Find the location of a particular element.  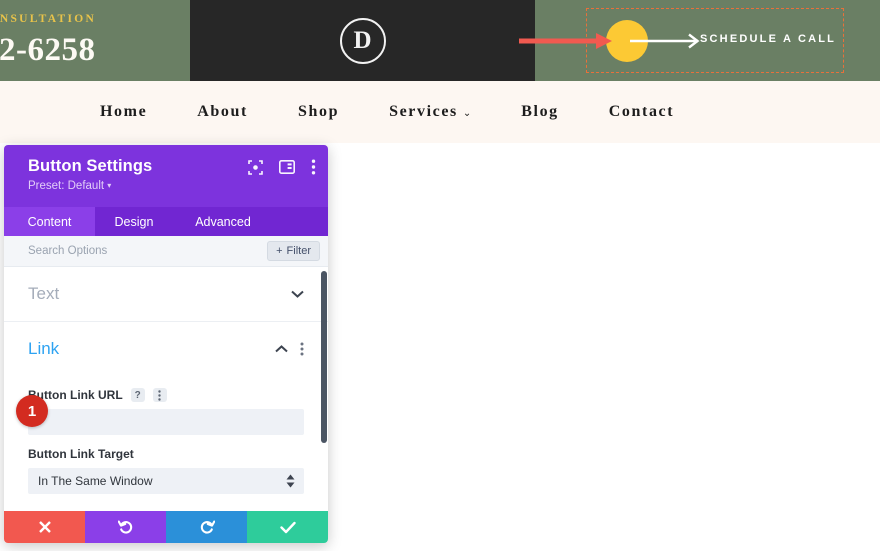

modal-tabs: Content Design Advanced is located at coordinates (166, 221).